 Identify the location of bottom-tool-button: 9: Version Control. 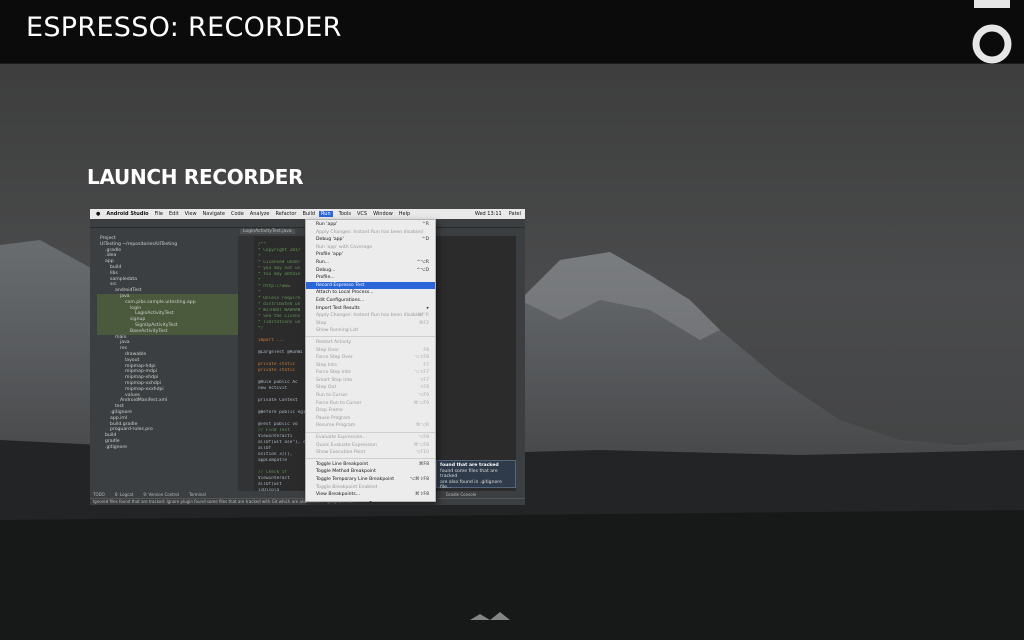
(161, 494).